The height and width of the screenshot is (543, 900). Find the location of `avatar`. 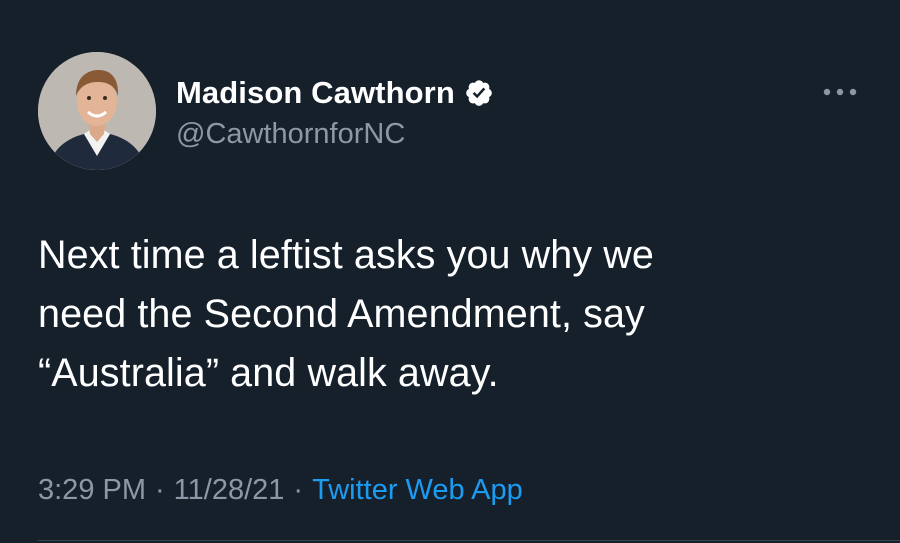

avatar is located at coordinates (97, 111).